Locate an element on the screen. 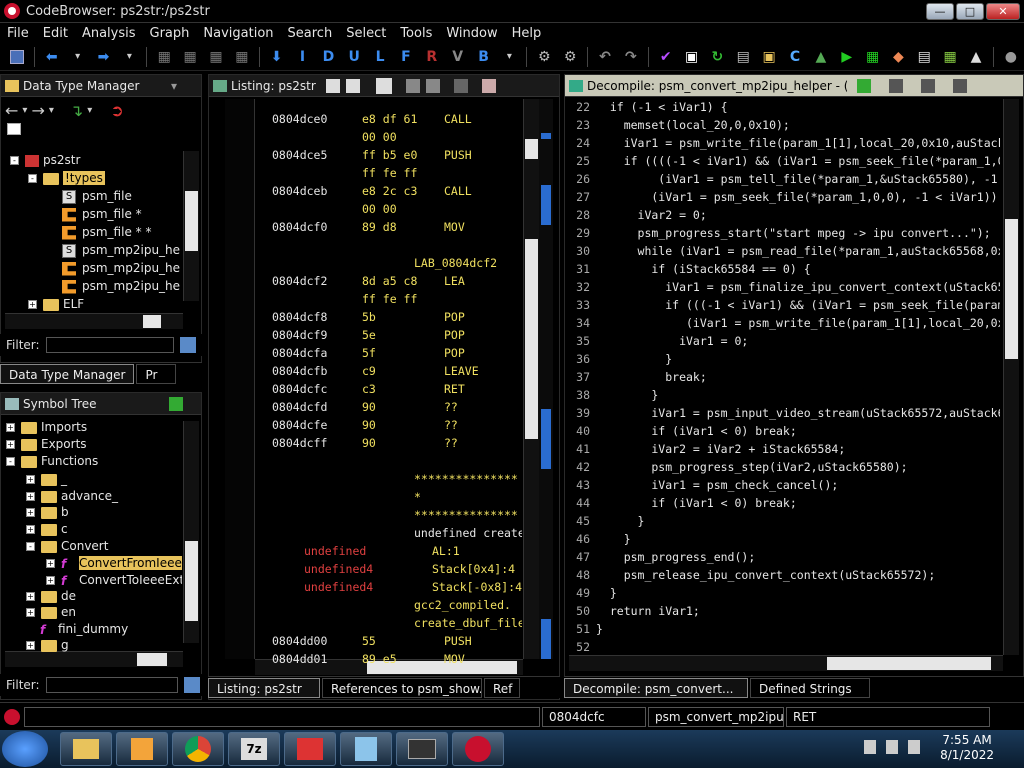 Image resolution: width=1024 pixels, height=768 pixels. forward-icon: ➡ is located at coordinates (104, 57).